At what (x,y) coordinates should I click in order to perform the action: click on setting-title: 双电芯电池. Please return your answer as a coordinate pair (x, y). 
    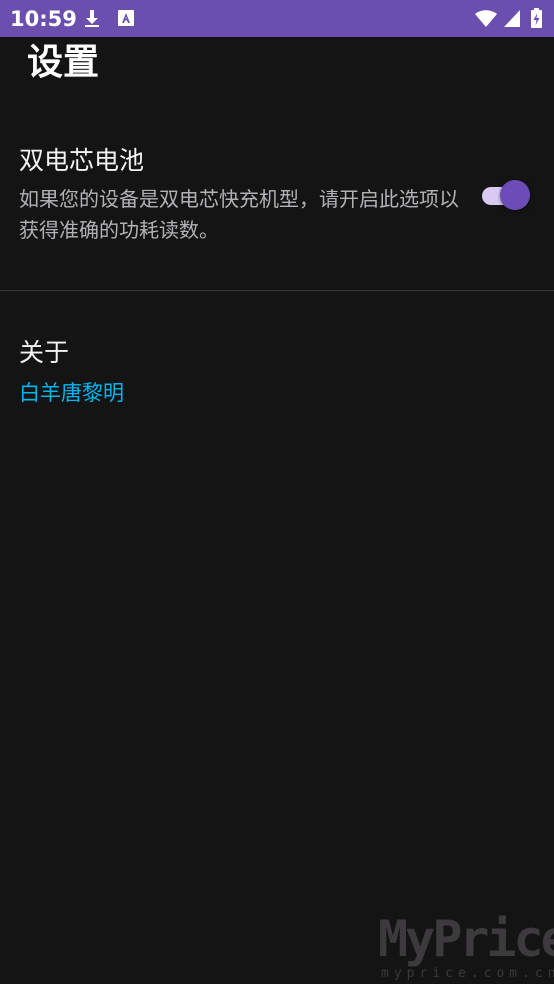
    Looking at the image, I should click on (82, 160).